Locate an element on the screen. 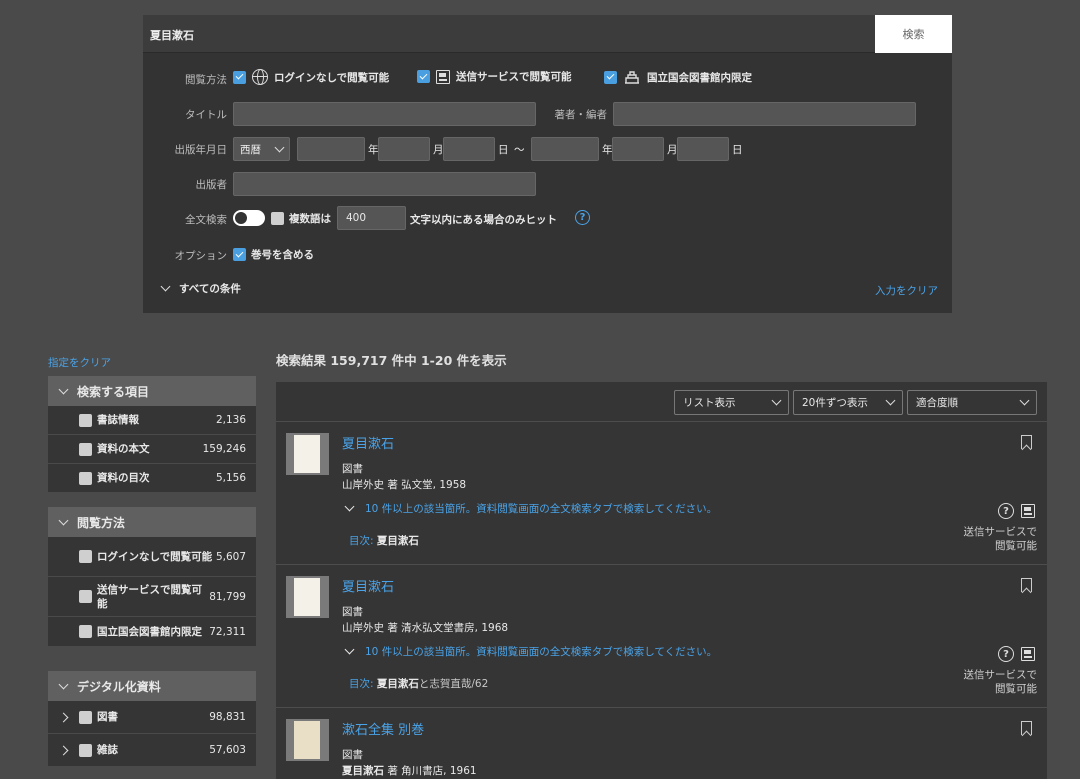 The width and height of the screenshot is (1080, 779). date-from-day-input is located at coordinates (469, 149).